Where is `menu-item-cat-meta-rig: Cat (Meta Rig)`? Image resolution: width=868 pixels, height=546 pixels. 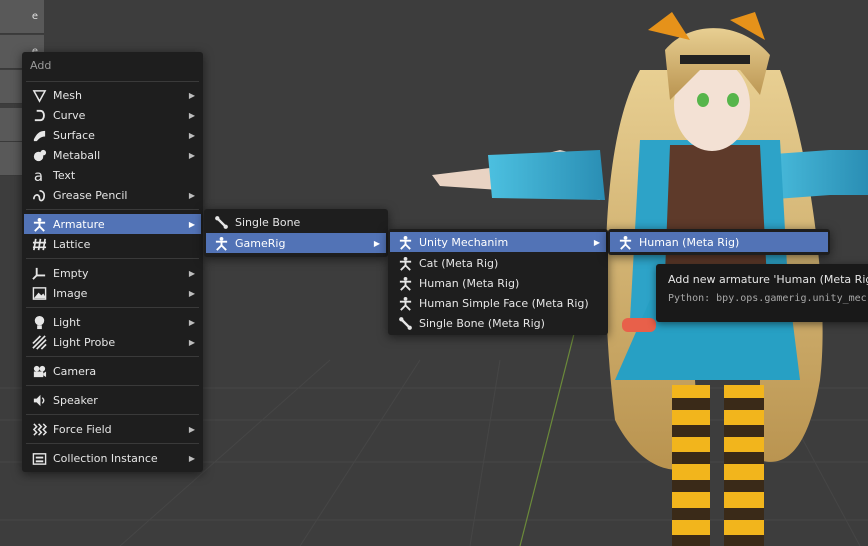
menu-item-cat-meta-rig: Cat (Meta Rig) is located at coordinates (498, 263).